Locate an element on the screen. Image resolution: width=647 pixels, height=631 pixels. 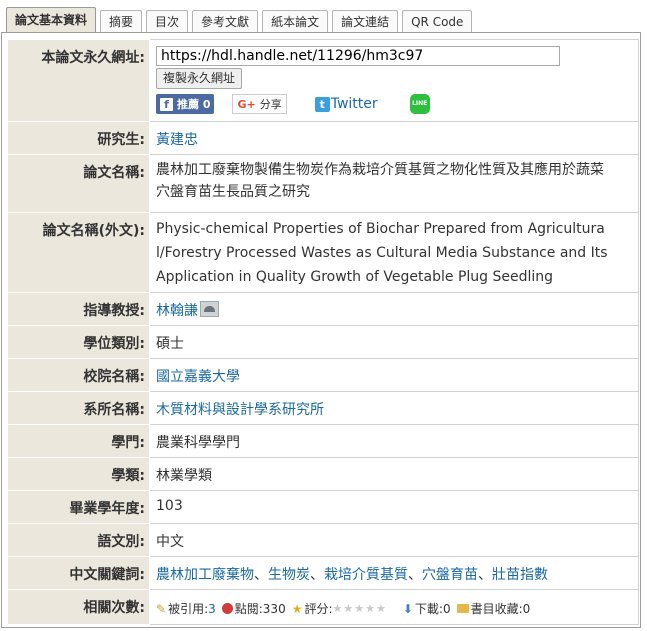
field-value: 林業學類 is located at coordinates (184, 476).